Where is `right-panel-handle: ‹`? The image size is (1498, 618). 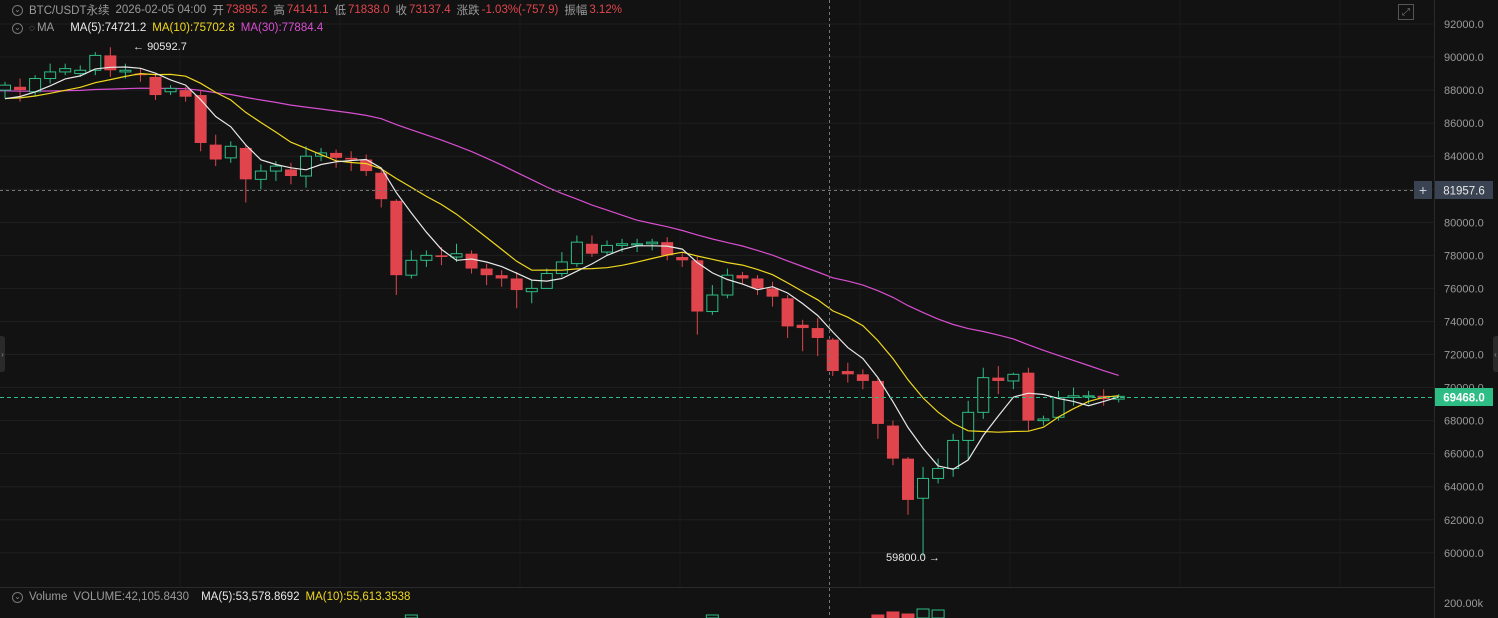 right-panel-handle: ‹ is located at coordinates (1495, 354).